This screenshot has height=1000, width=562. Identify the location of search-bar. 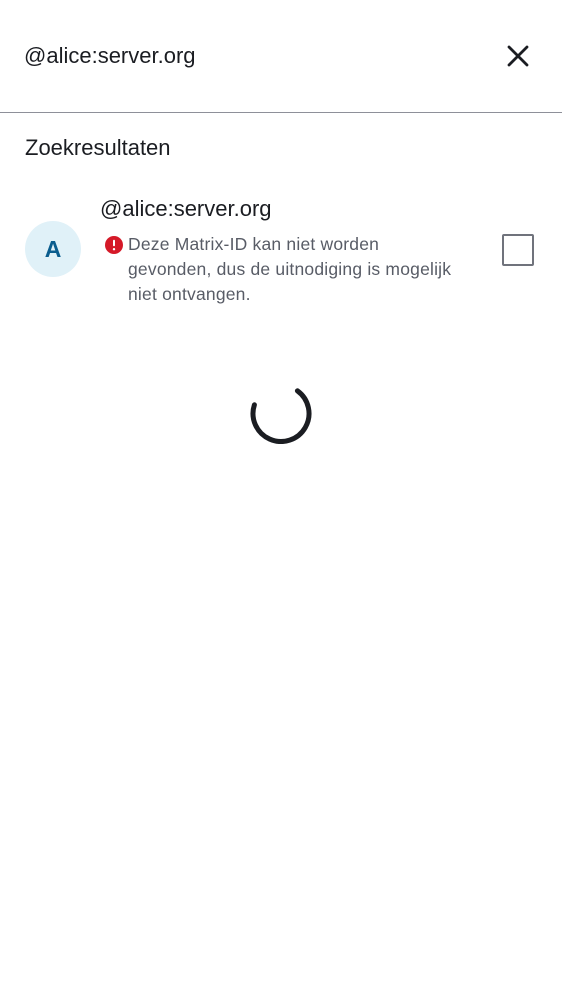
(281, 56).